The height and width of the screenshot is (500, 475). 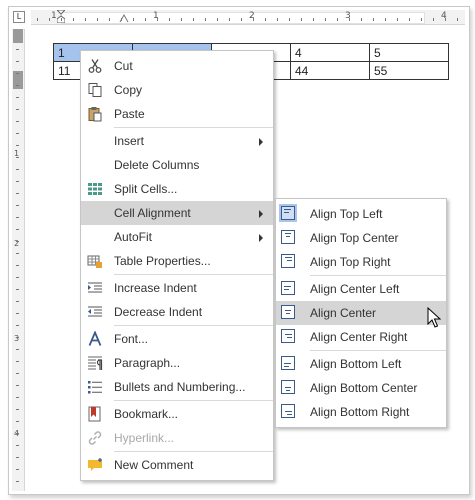 I want to click on paste-icon, so click(x=95, y=114).